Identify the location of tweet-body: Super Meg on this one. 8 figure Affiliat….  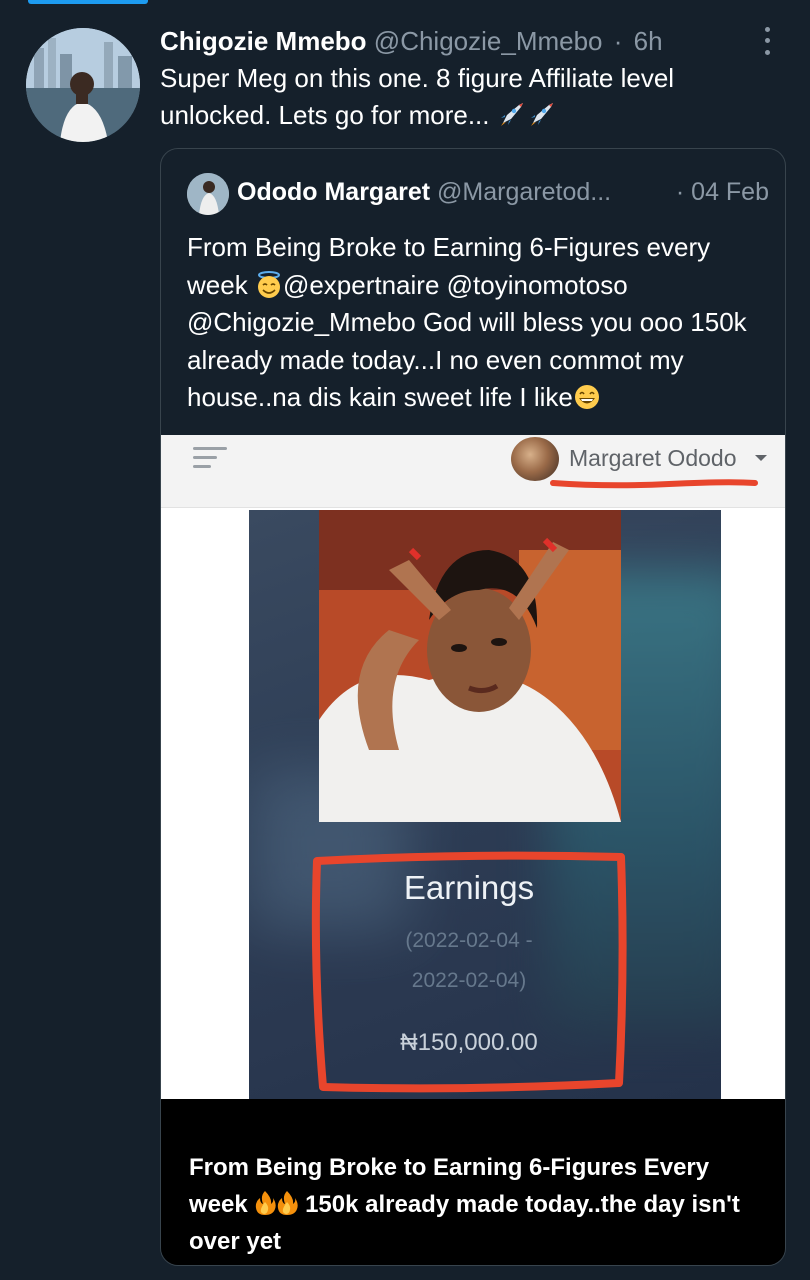
(417, 96).